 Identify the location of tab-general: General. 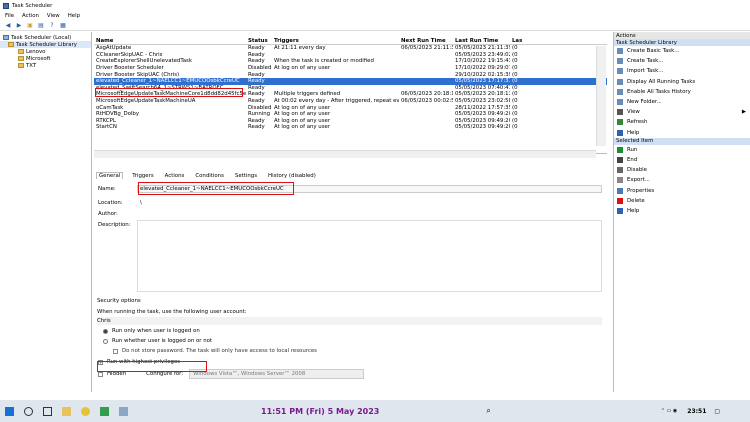
(110, 175).